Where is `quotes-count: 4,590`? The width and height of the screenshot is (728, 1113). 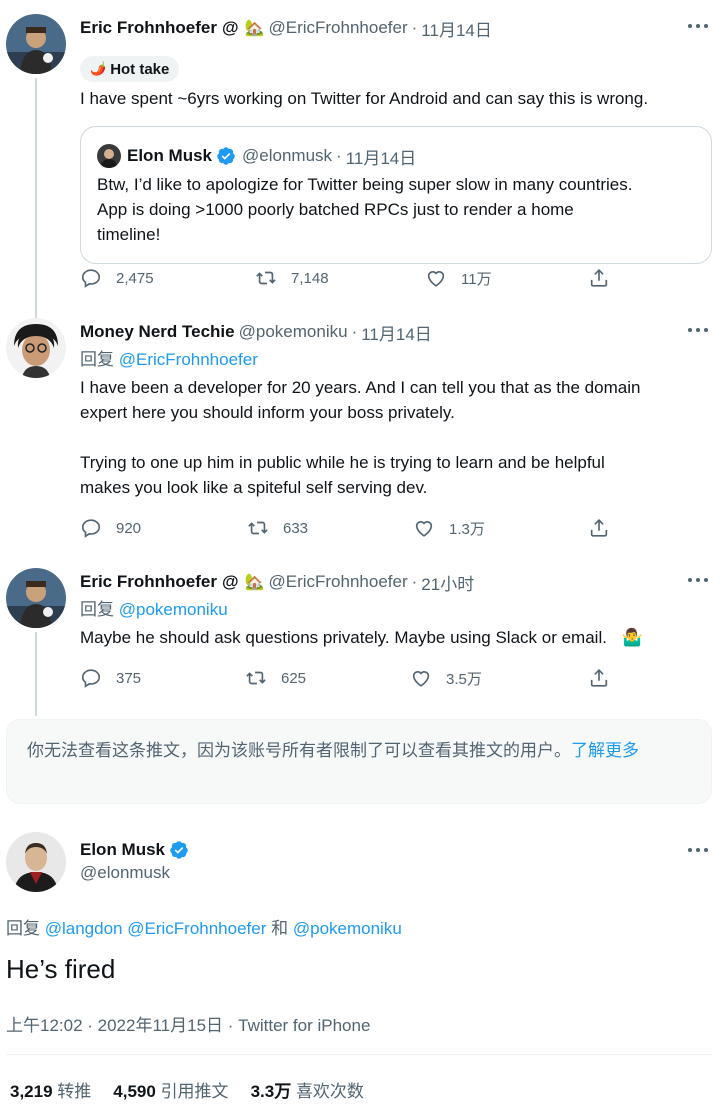 quotes-count: 4,590 is located at coordinates (134, 1091).